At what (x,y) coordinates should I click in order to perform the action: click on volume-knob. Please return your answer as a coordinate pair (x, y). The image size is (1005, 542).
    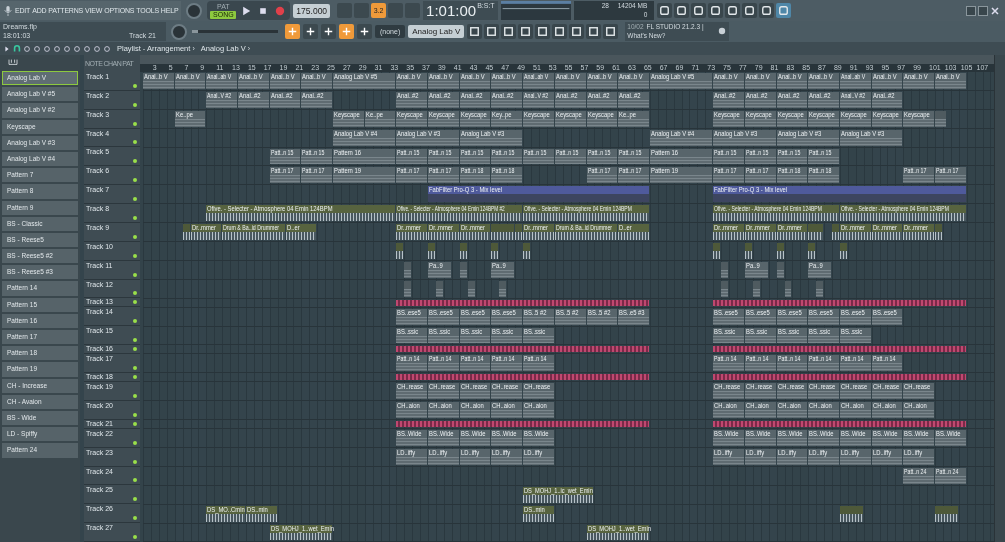
    Looking at the image, I should click on (194, 10).